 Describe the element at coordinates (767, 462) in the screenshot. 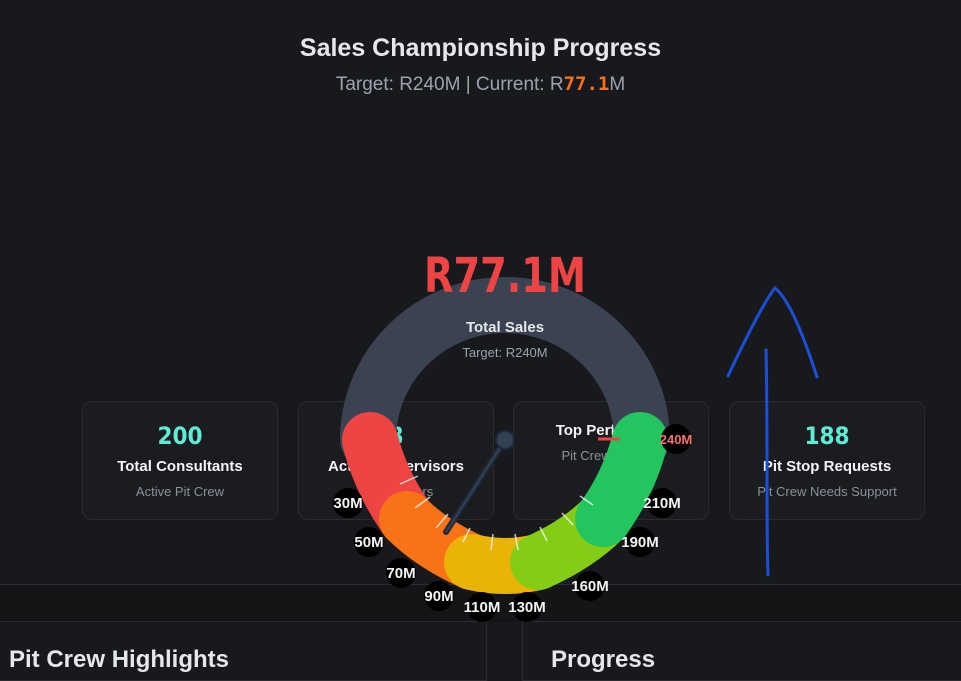

I see `arrow-shaft` at that location.